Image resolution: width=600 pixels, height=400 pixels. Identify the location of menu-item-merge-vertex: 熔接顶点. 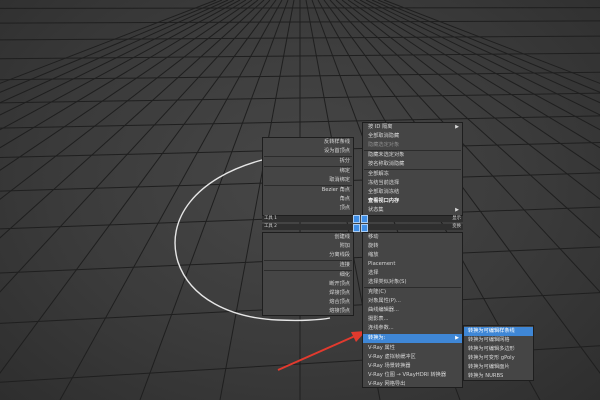
(306, 311).